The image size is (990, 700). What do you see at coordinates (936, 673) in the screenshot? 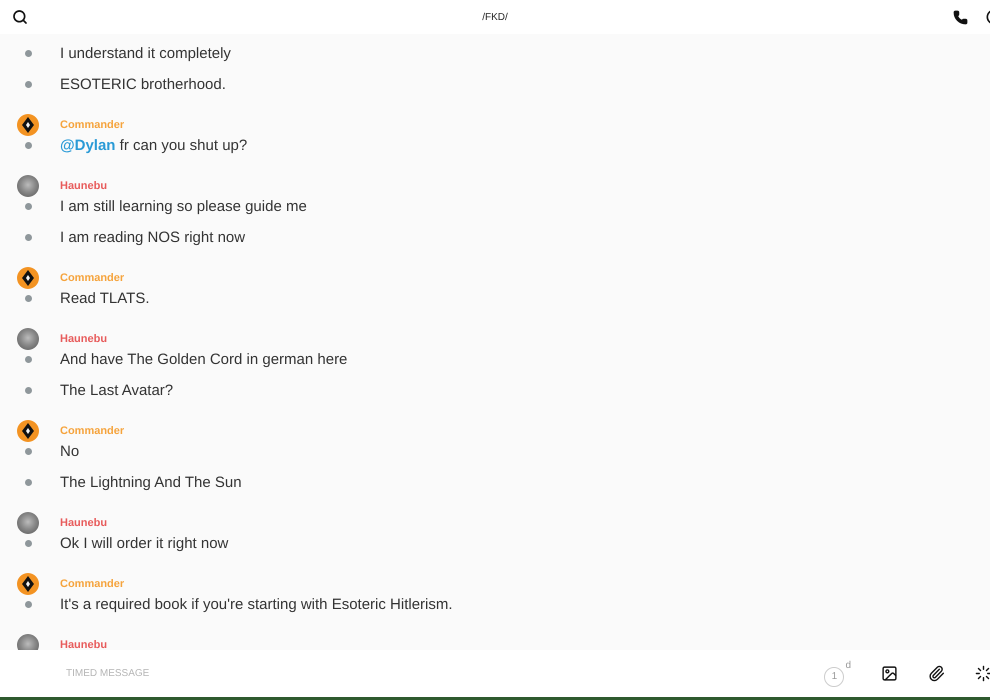
I see `paperclip-button` at bounding box center [936, 673].